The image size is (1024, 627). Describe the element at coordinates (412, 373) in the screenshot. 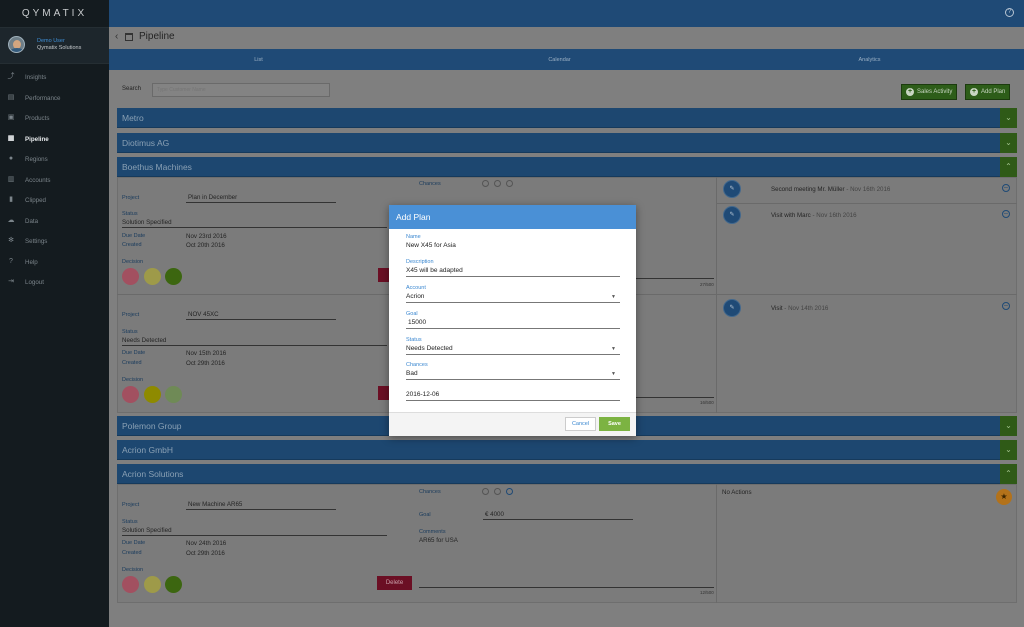

I see `chances-select: Bad` at that location.